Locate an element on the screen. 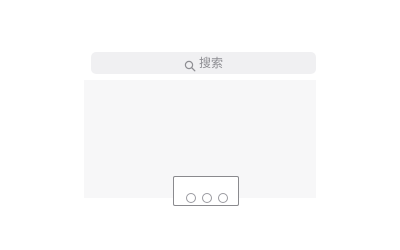 The image size is (400, 250). search-placeholder: 搜索 is located at coordinates (210, 63).